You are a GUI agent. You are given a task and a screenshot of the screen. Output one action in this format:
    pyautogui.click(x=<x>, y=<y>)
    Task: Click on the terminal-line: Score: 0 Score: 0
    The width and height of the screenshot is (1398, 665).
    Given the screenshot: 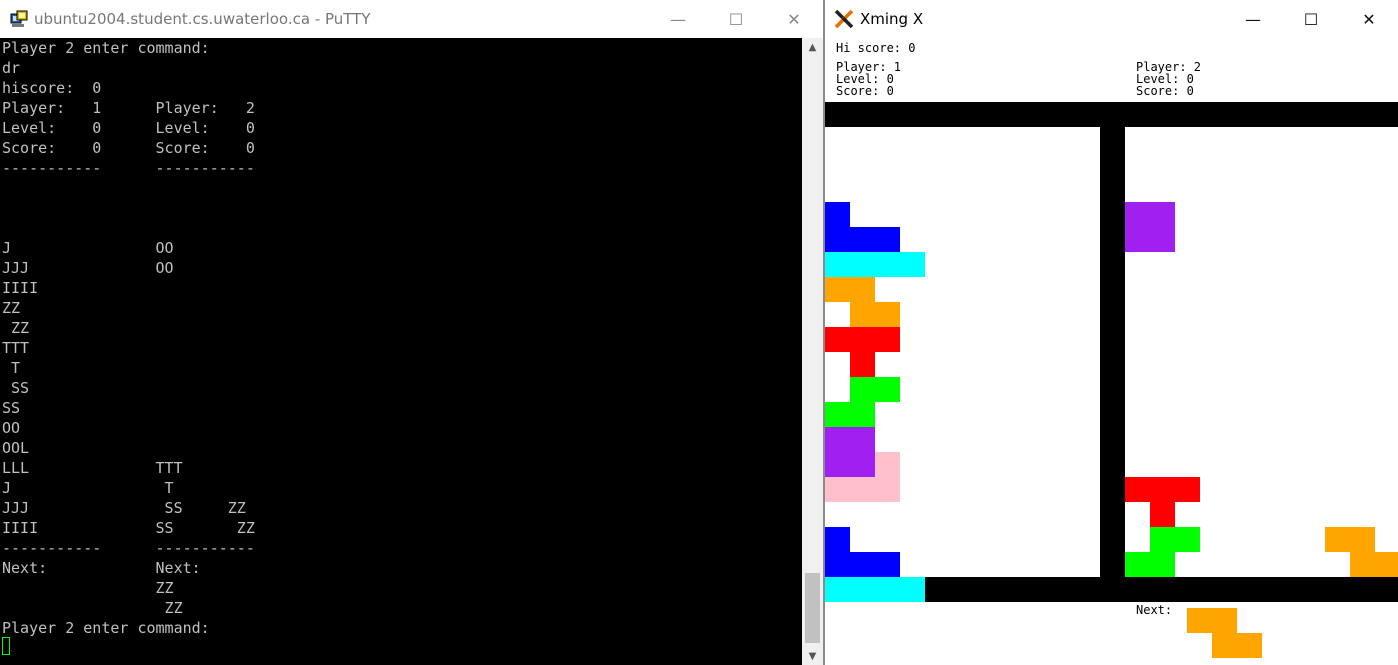 What is the action you would take?
    pyautogui.click(x=128, y=148)
    